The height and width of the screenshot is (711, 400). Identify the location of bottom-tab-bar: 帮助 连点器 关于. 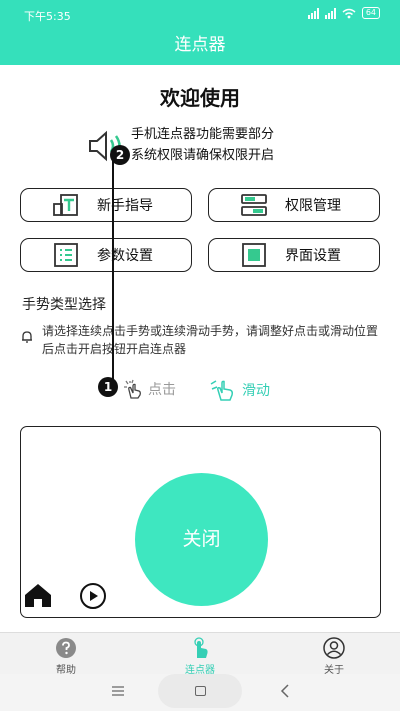
(200, 654).